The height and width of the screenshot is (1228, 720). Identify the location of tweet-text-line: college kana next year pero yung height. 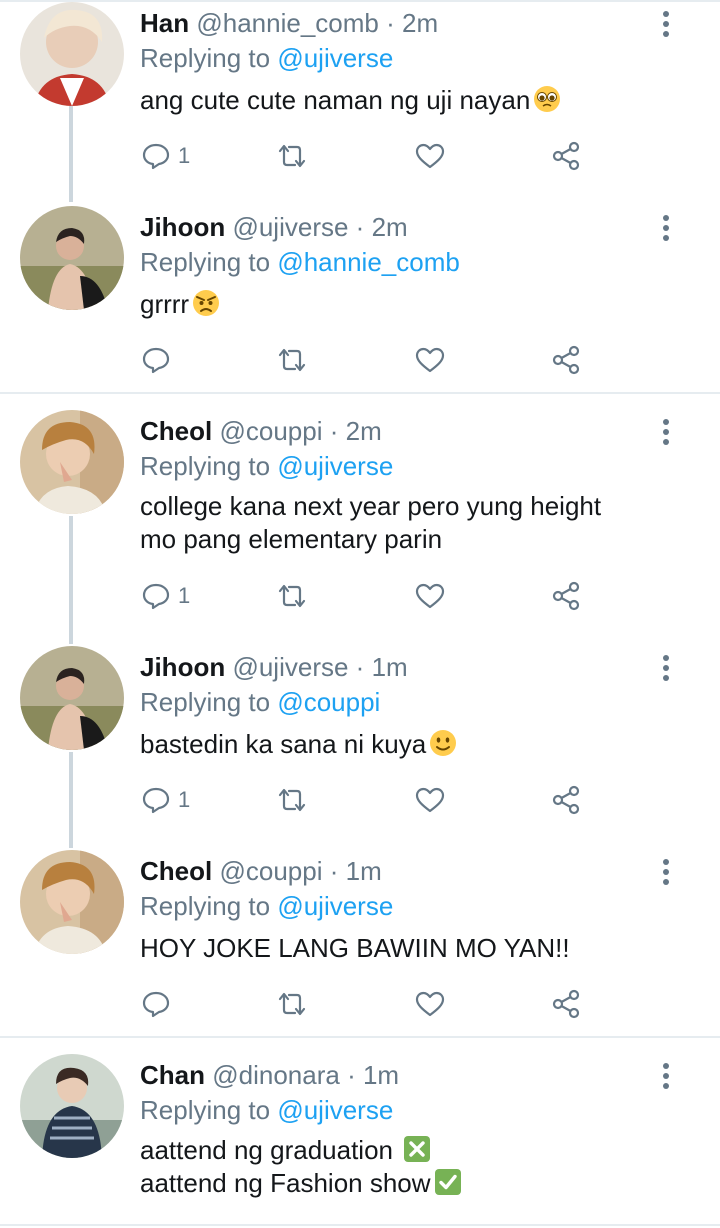
(371, 506).